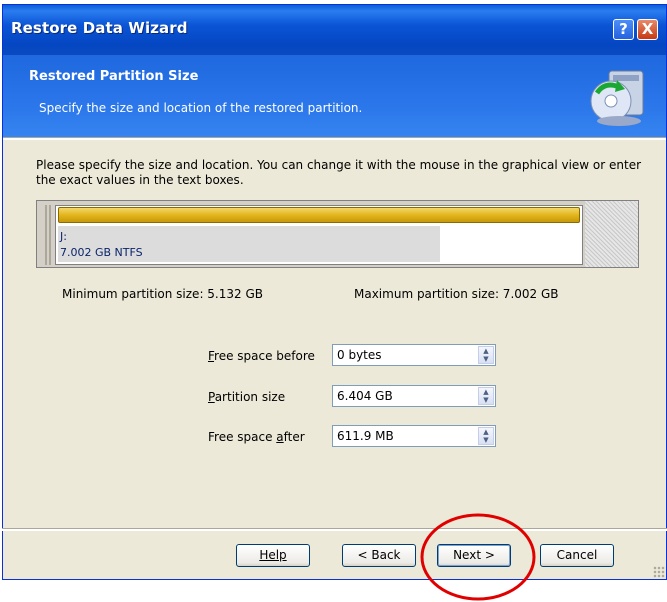 The width and height of the screenshot is (667, 602). I want to click on help-button-label: Help, so click(273, 555).